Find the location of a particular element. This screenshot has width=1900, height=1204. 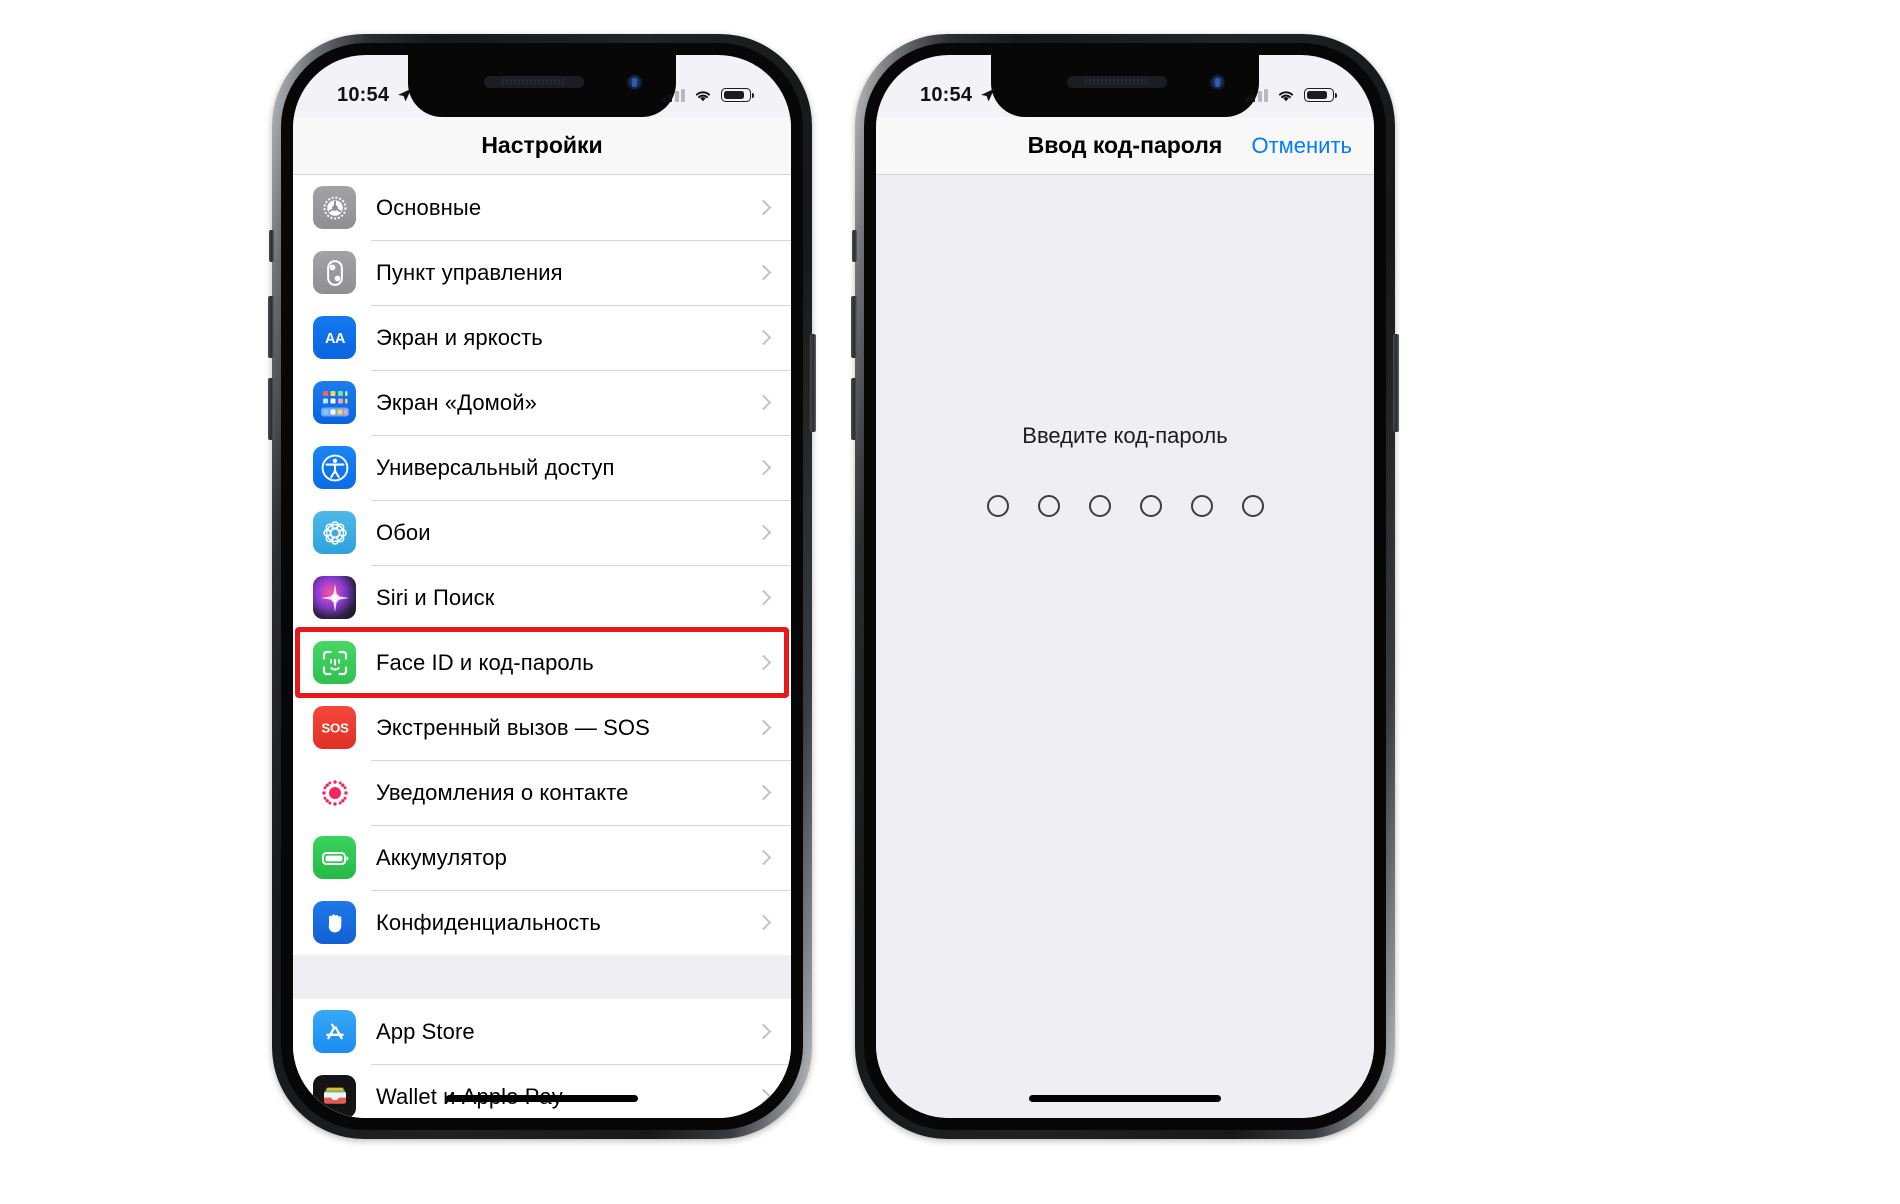

sidebar-item-general: Основные is located at coordinates (542, 207).